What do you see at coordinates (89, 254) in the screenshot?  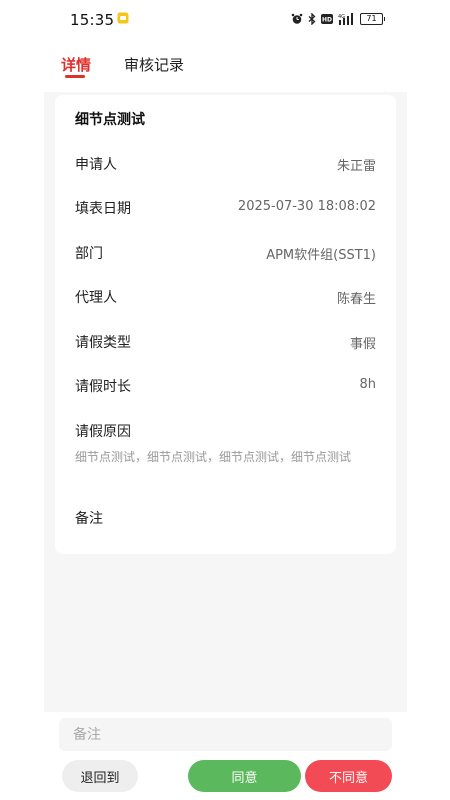 I see `row-label: 部门` at bounding box center [89, 254].